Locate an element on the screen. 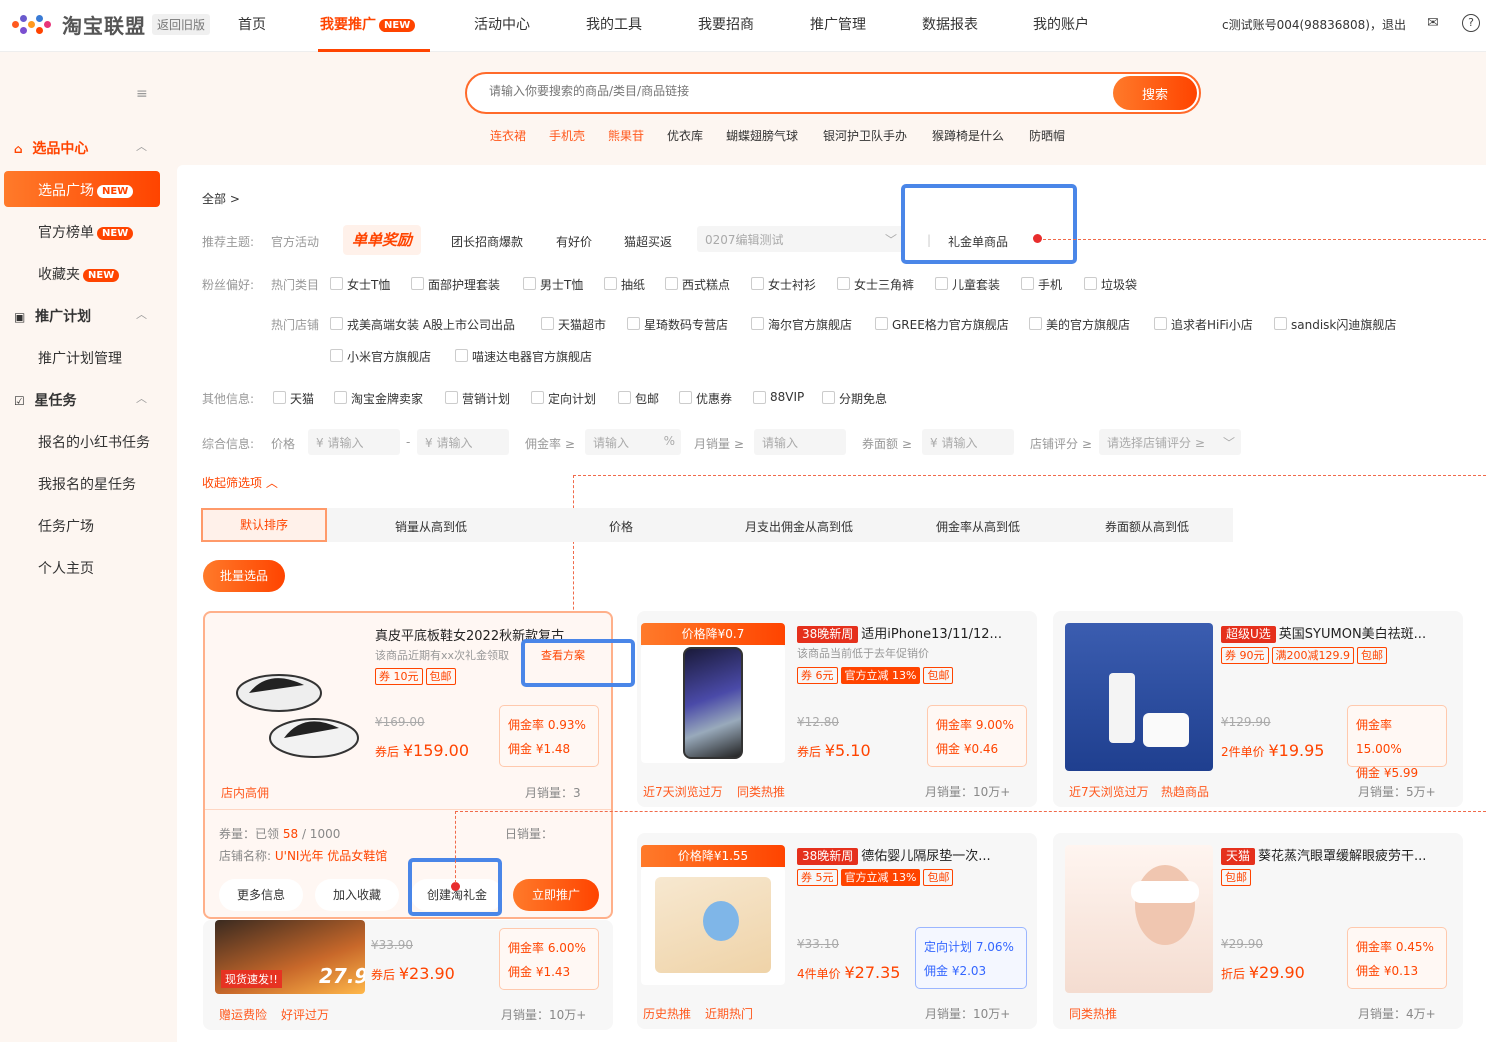 This screenshot has height=1042, width=1486. sidebar-item-plan-manage: 推广计划管理 is located at coordinates (80, 358).